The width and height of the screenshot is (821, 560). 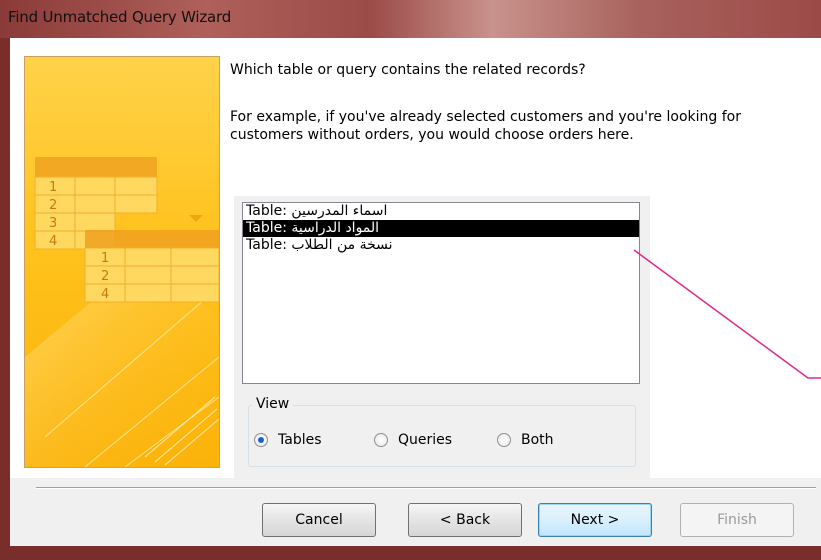 What do you see at coordinates (737, 520) in the screenshot?
I see `finish-button: Finish` at bounding box center [737, 520].